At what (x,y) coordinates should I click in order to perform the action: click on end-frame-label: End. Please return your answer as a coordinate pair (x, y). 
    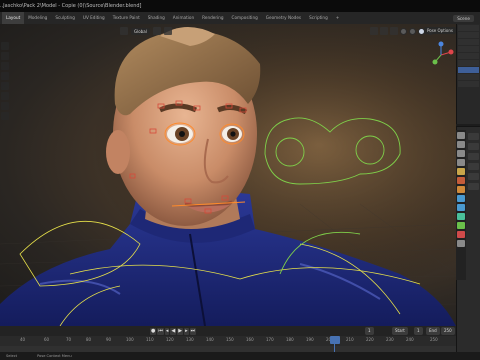
    Looking at the image, I should click on (433, 331).